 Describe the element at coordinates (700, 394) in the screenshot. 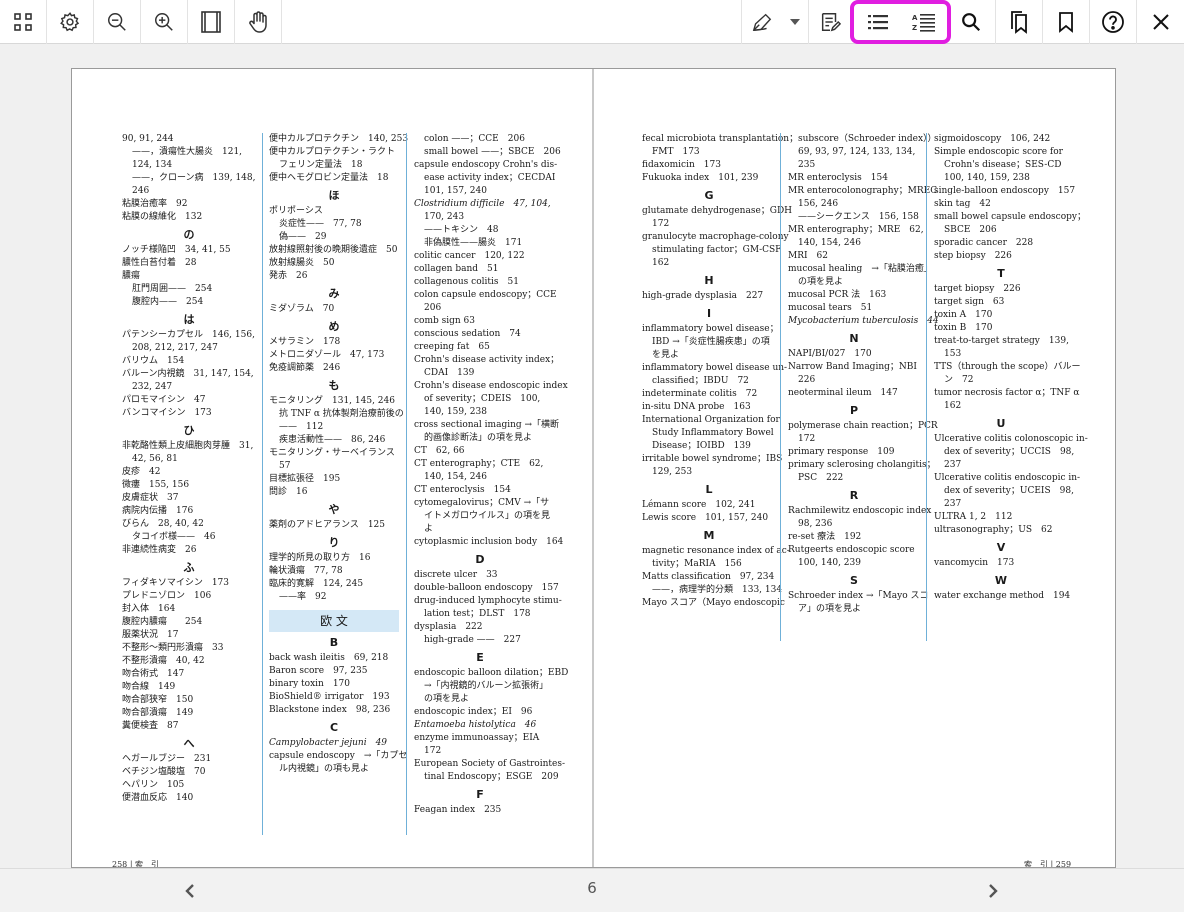

I see `index-entry: indeterminate colitis 72` at that location.